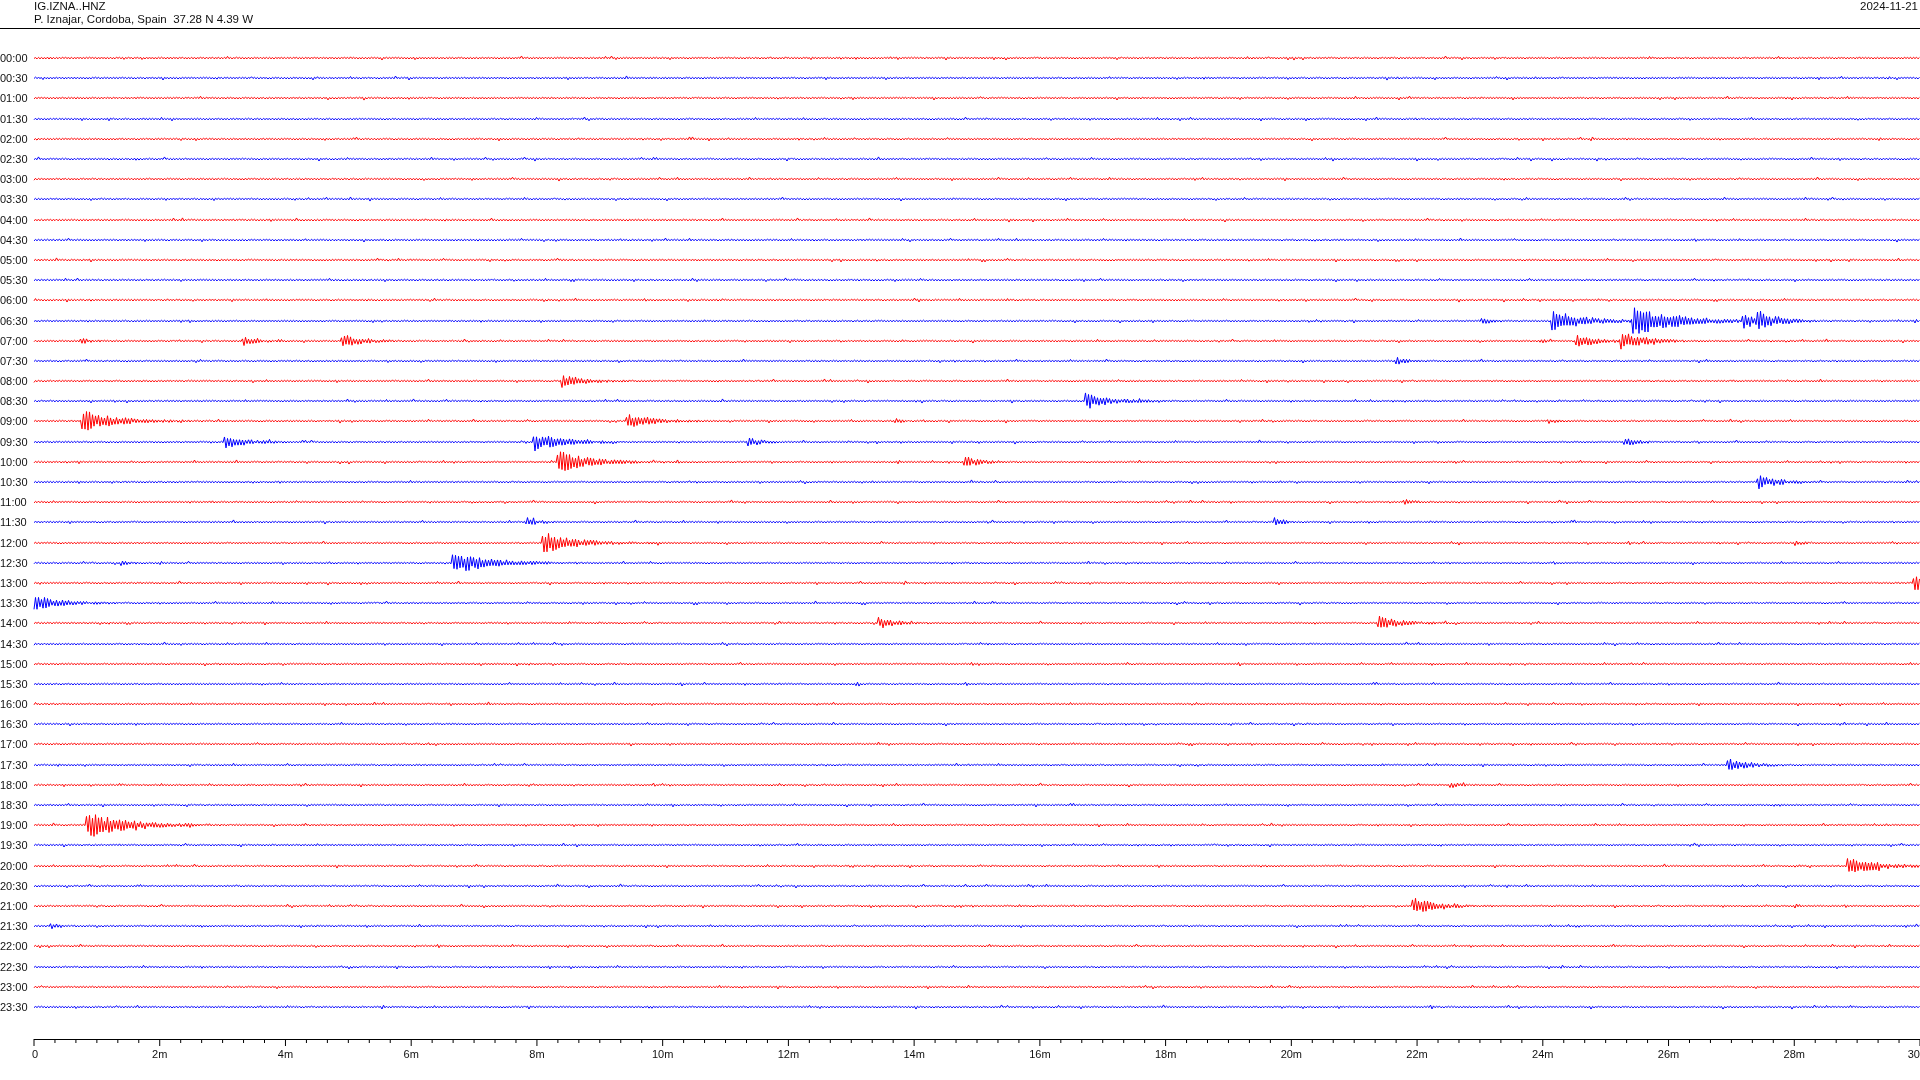  Describe the element at coordinates (70, 6) in the screenshot. I see `station-code: IG.IZNA..HNZ` at that location.